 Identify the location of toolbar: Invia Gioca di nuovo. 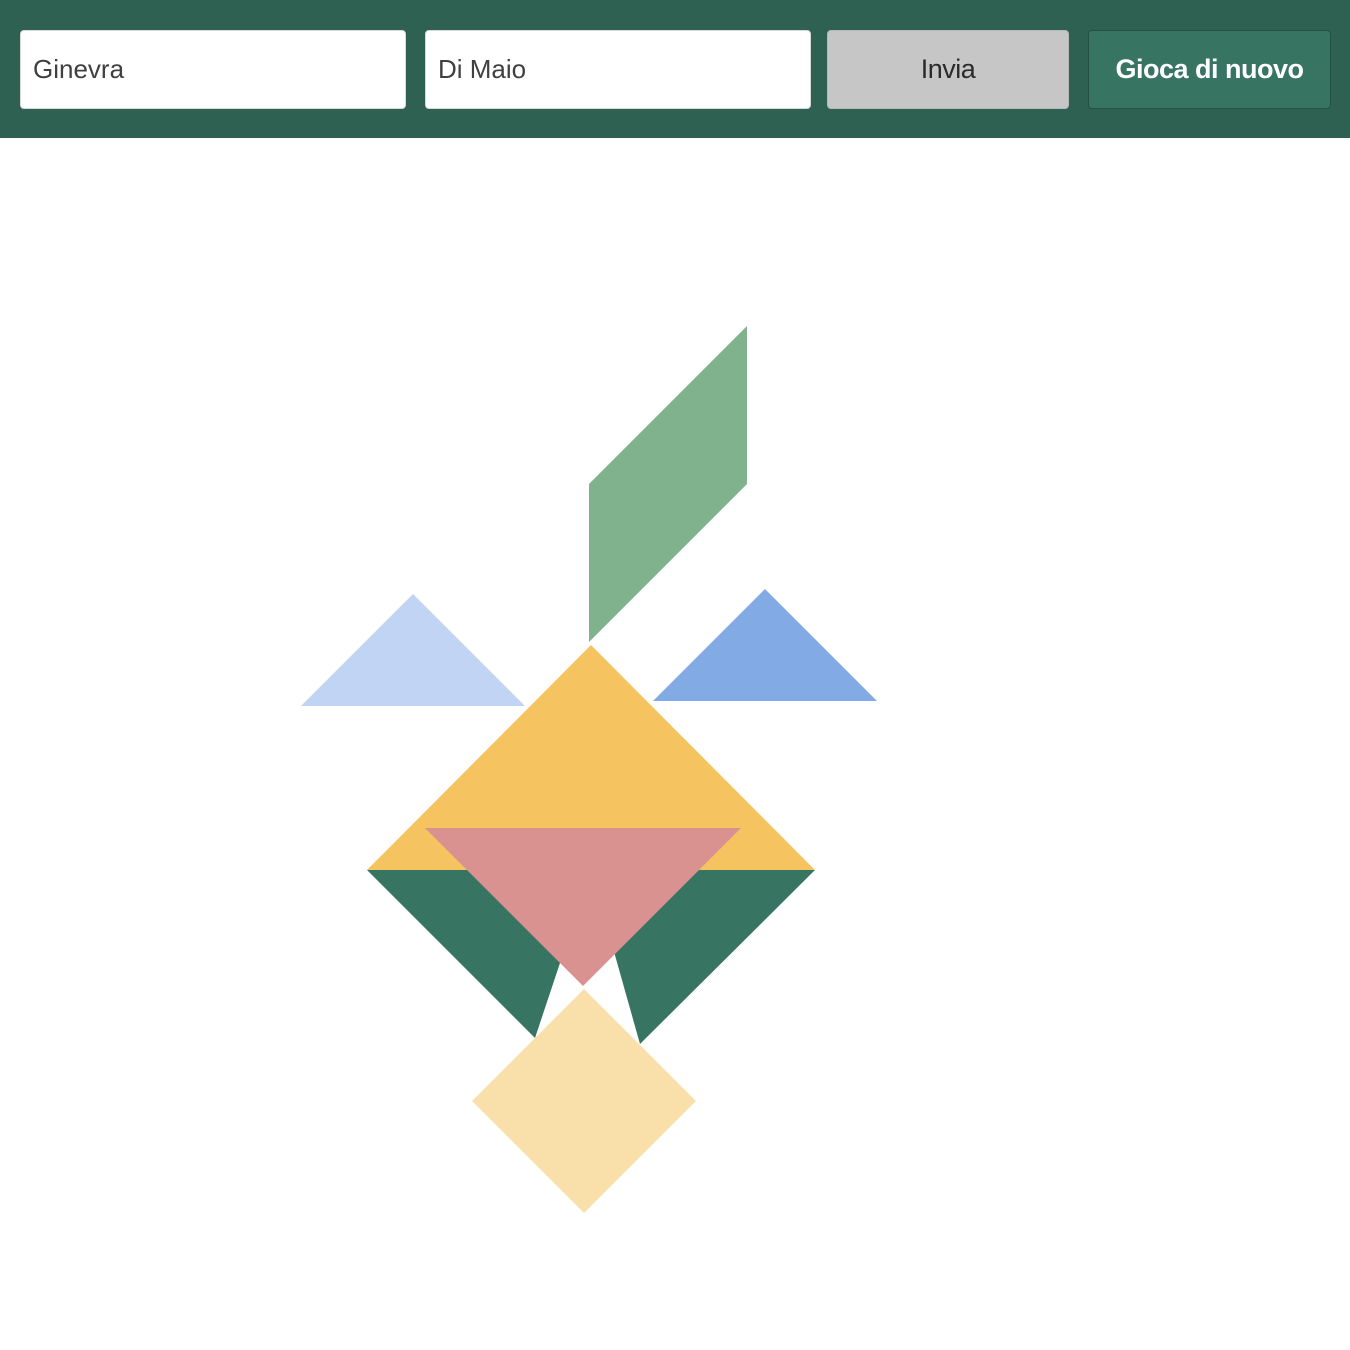
(675, 69).